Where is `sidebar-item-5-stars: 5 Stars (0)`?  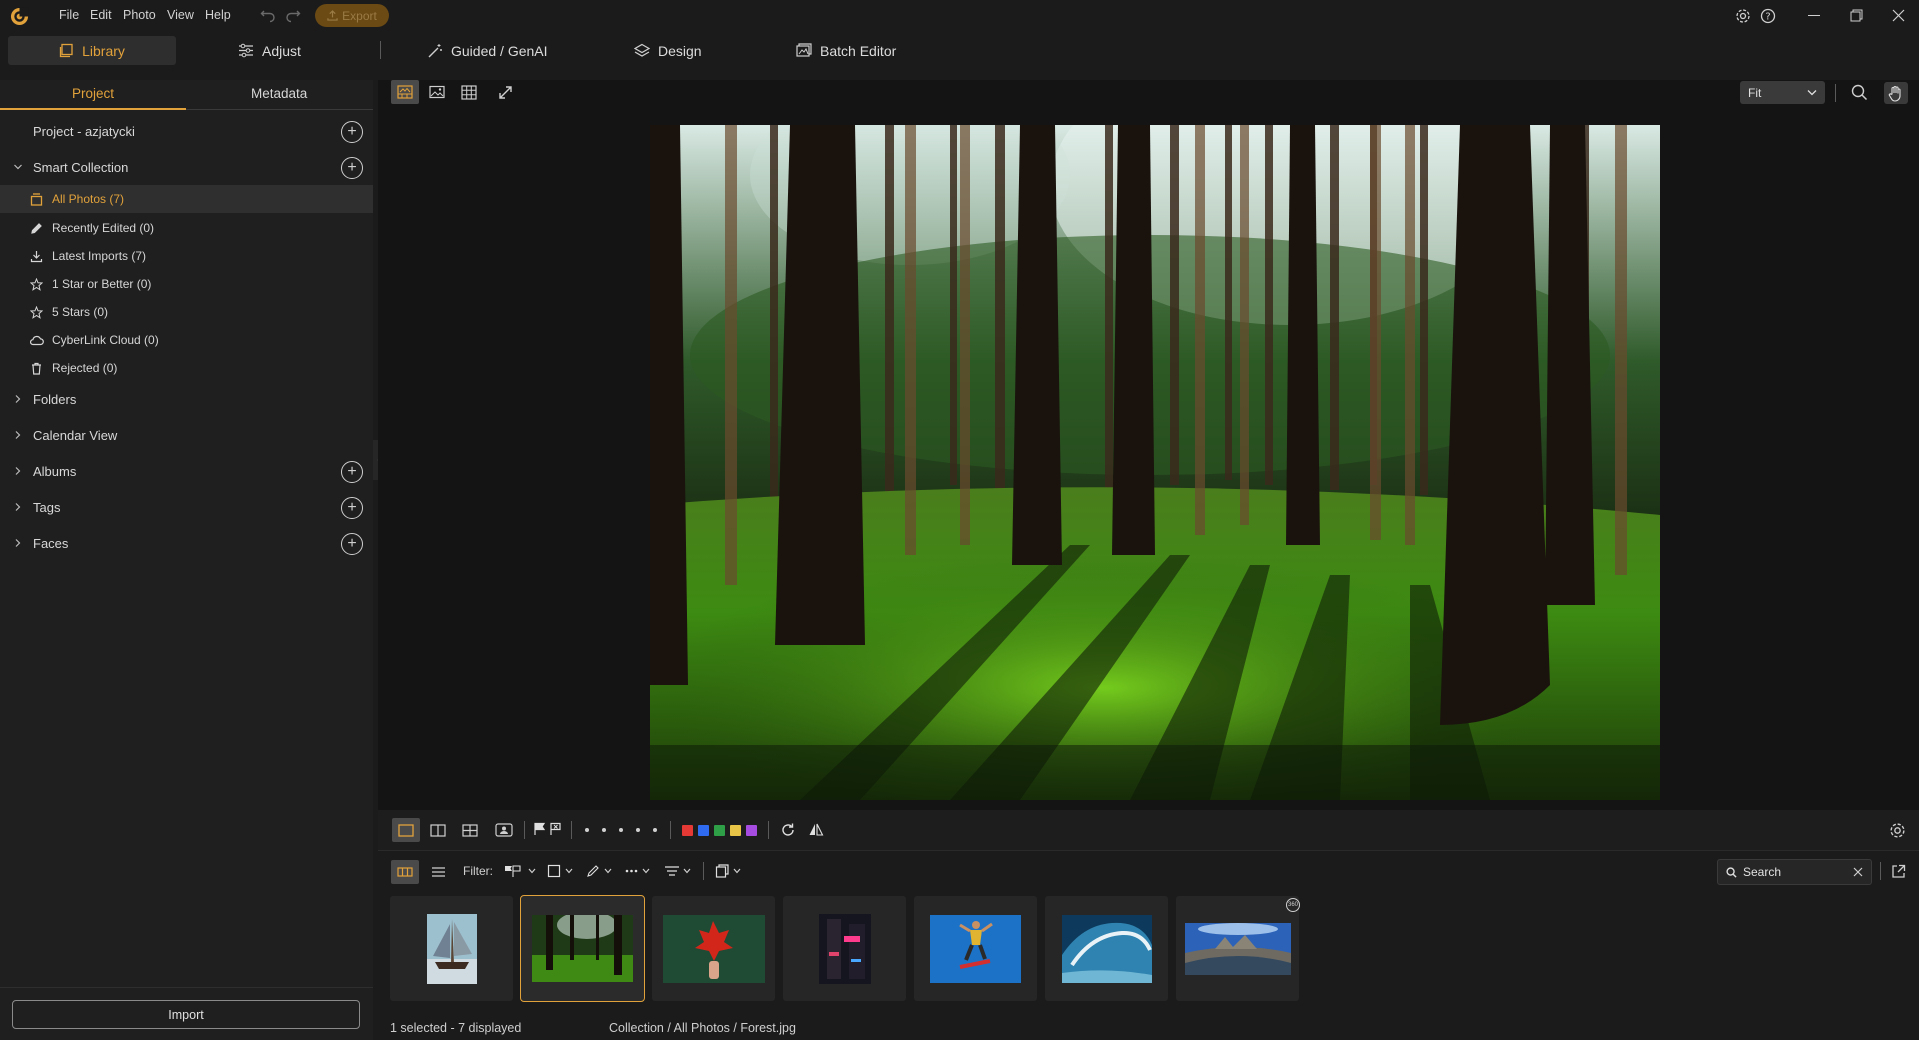
sidebar-item-5-stars: 5 Stars (0) is located at coordinates (186, 312).